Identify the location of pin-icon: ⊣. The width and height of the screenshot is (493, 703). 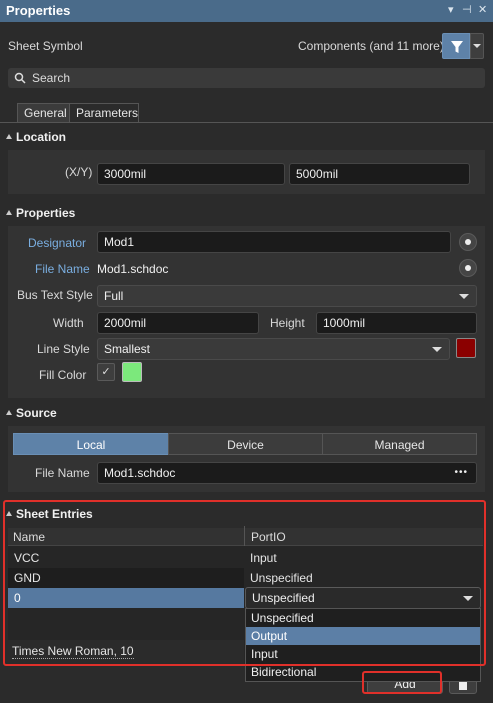
(467, 9).